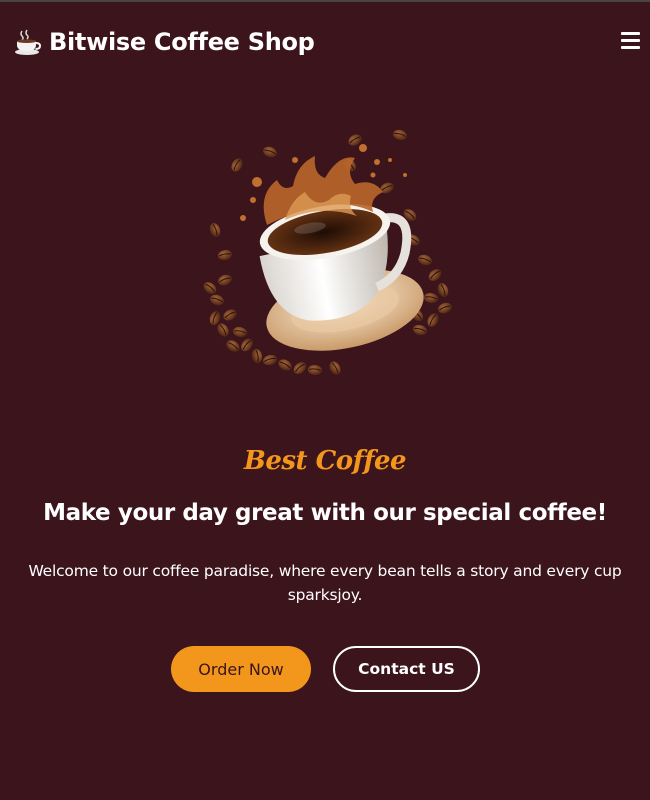 Image resolution: width=650 pixels, height=800 pixels. What do you see at coordinates (241, 669) in the screenshot?
I see `order-now-button: Order Now` at bounding box center [241, 669].